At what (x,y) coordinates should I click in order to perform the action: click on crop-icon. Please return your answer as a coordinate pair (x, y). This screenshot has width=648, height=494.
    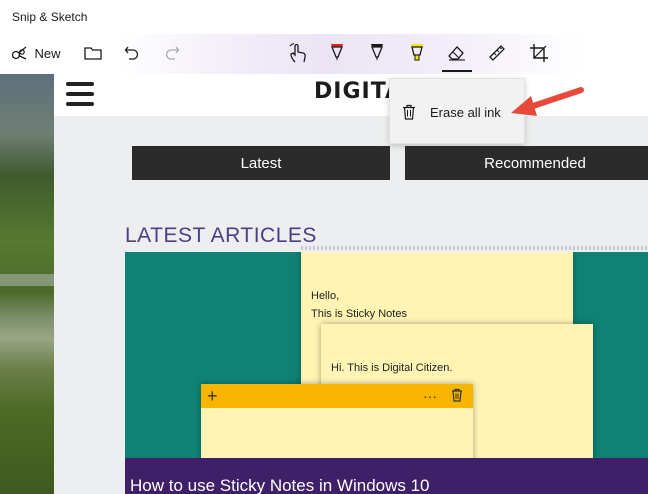
    Looking at the image, I should click on (539, 53).